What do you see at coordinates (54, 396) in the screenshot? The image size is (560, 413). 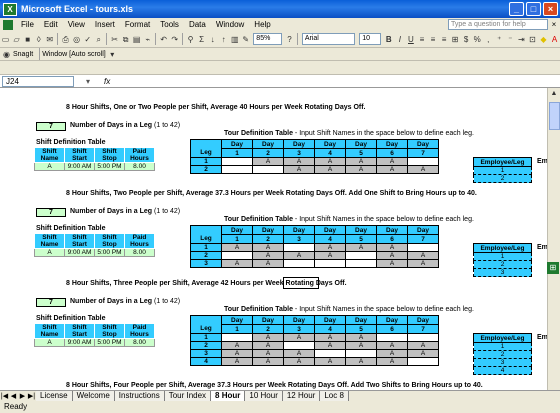 I see `sheet-tab: License` at bounding box center [54, 396].